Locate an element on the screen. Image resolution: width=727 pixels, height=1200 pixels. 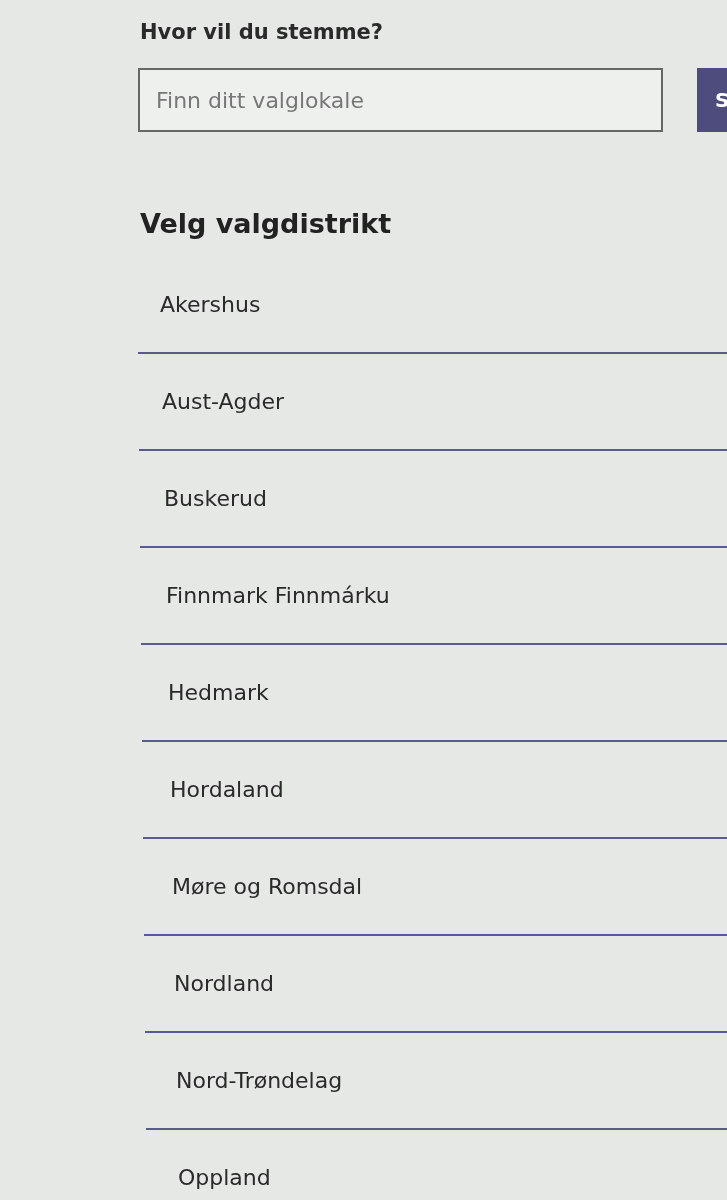
question-label: Hvor vil du stemme? is located at coordinates (262, 32).